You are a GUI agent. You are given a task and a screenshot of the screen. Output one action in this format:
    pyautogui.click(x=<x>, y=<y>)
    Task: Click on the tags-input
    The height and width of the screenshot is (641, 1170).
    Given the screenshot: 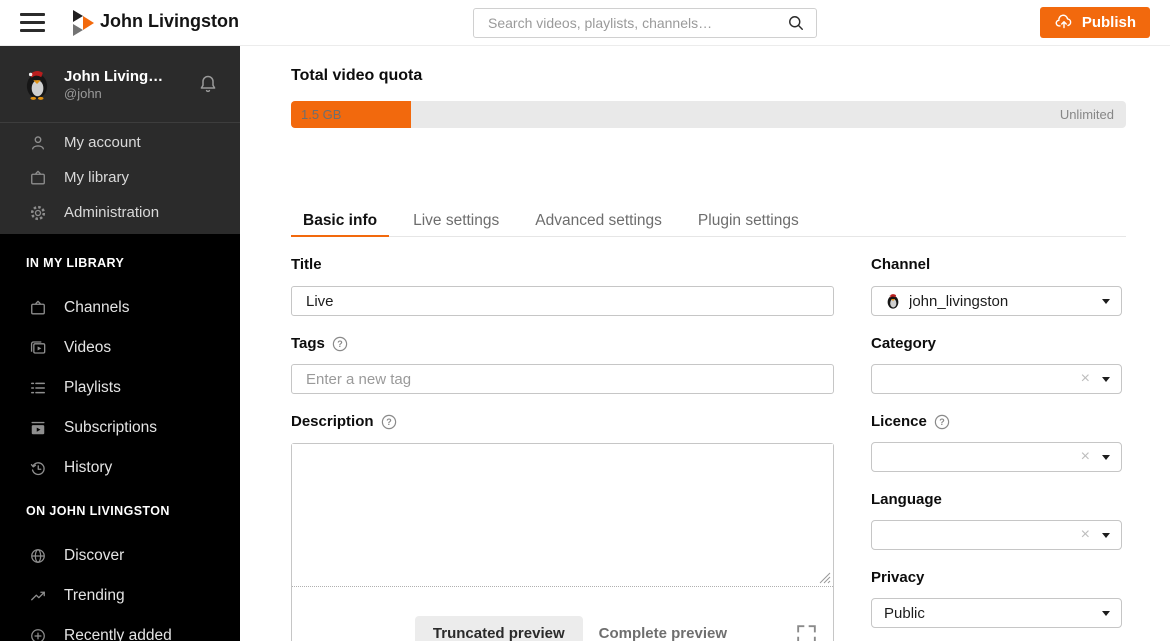 What is the action you would take?
    pyautogui.click(x=562, y=379)
    